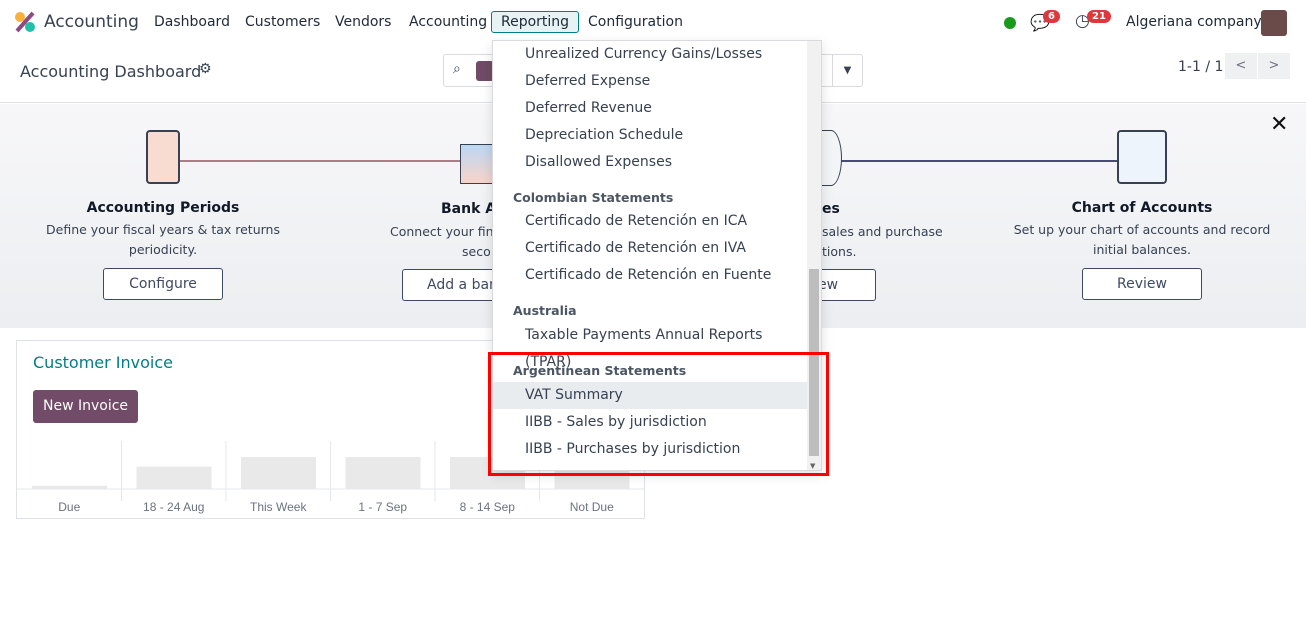 This screenshot has width=1306, height=617. What do you see at coordinates (535, 22) in the screenshot?
I see `menu-reporting: Reporting` at bounding box center [535, 22].